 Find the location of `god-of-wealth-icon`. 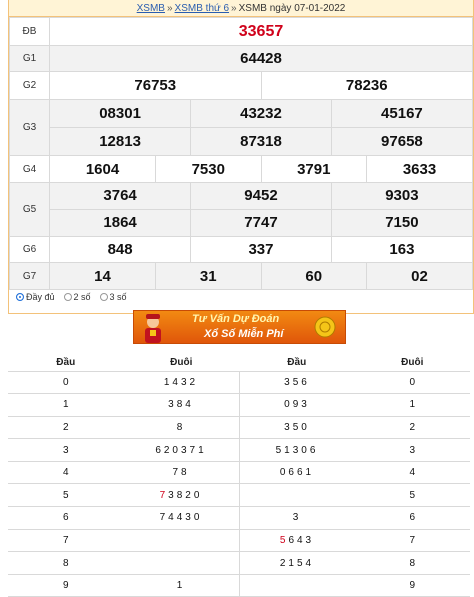

god-of-wealth-icon is located at coordinates (153, 328).